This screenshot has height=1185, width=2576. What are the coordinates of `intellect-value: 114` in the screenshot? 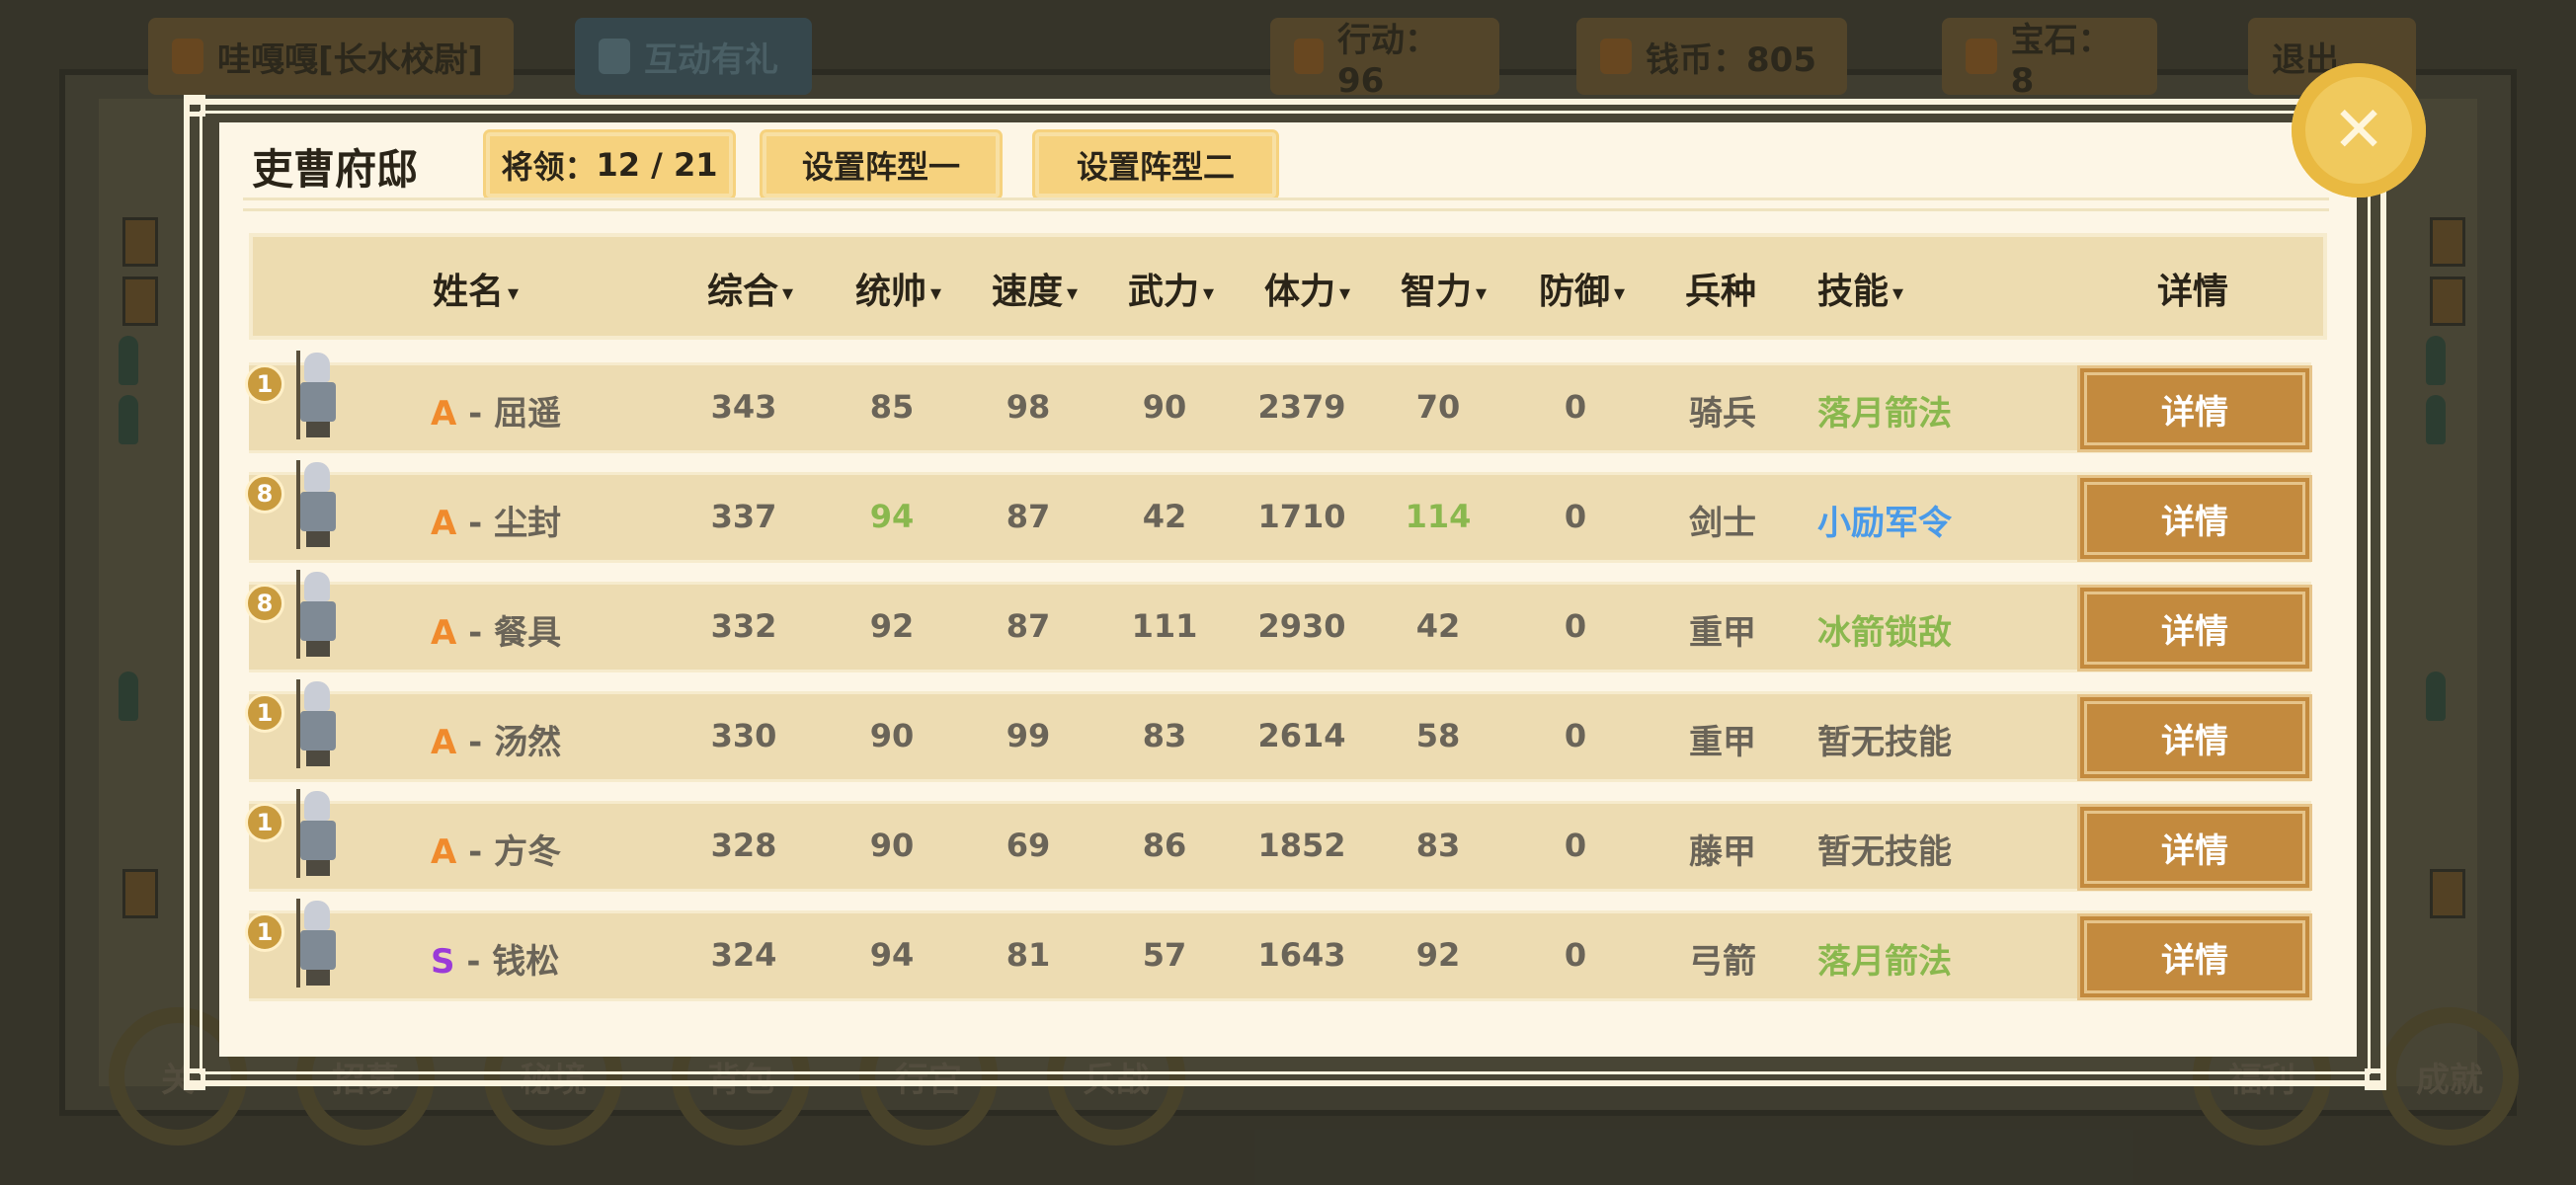 It's located at (1438, 517).